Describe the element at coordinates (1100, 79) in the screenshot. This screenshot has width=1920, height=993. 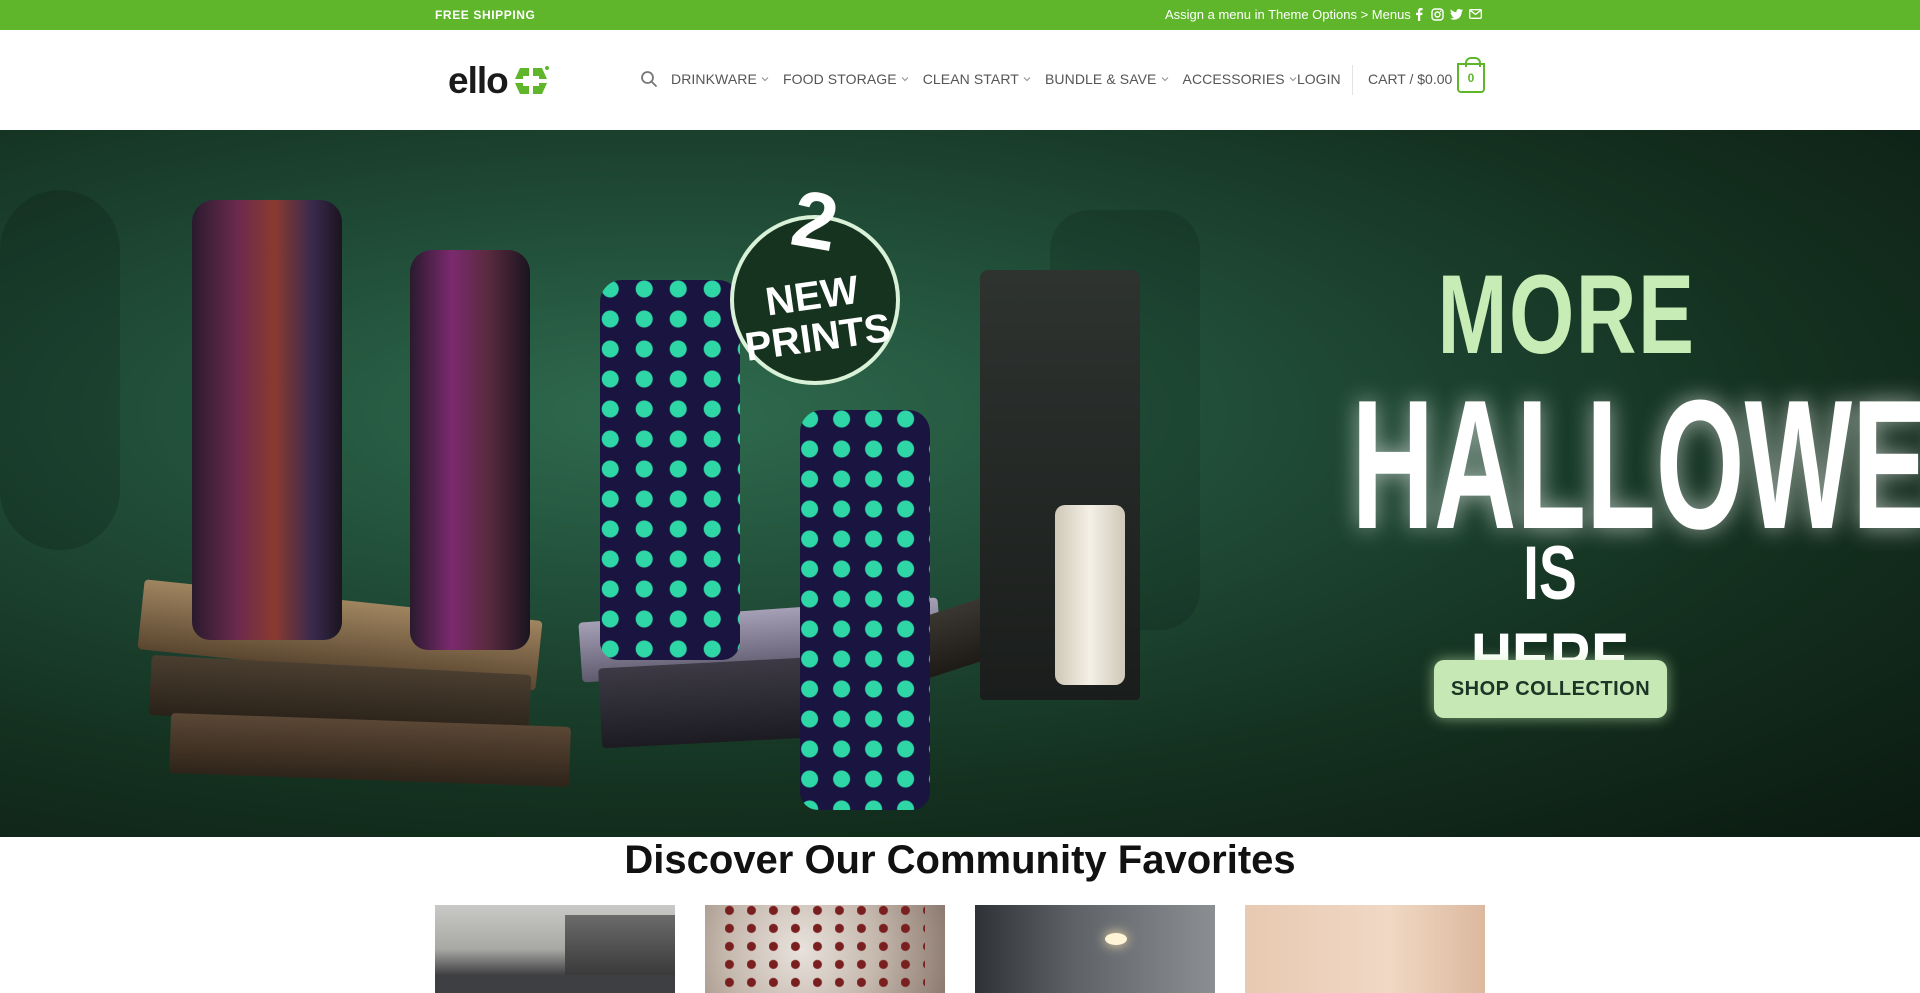
I see `nav-item-label: BUNDLE & SAVE` at that location.